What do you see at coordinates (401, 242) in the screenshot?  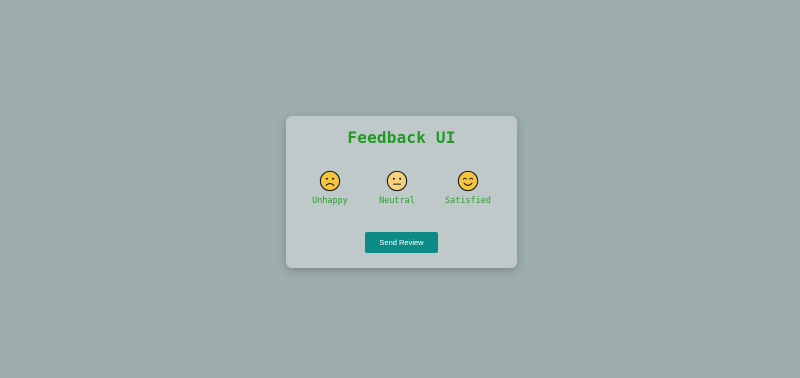 I see `send-review-button: Send Review` at bounding box center [401, 242].